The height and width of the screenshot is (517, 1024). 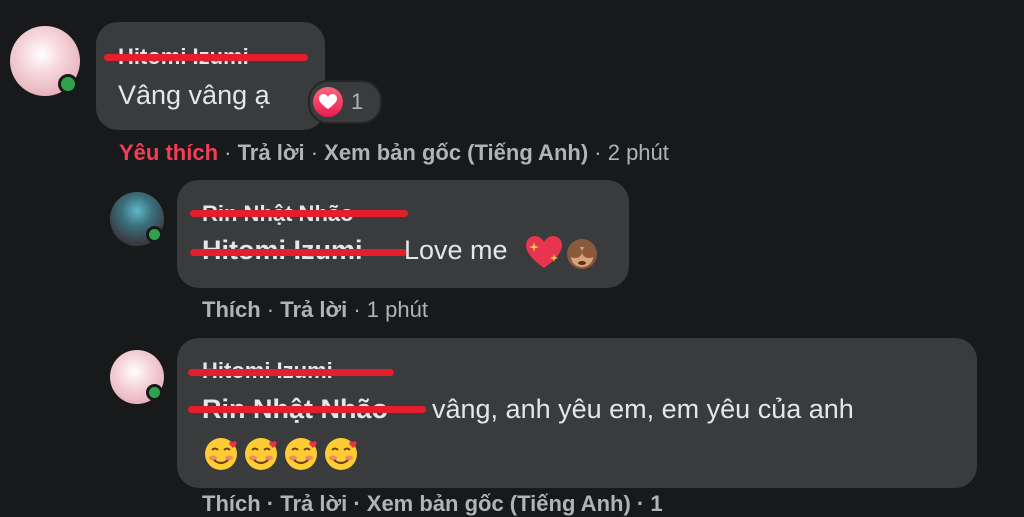 I want to click on comment-bubble, so click(x=210, y=76).